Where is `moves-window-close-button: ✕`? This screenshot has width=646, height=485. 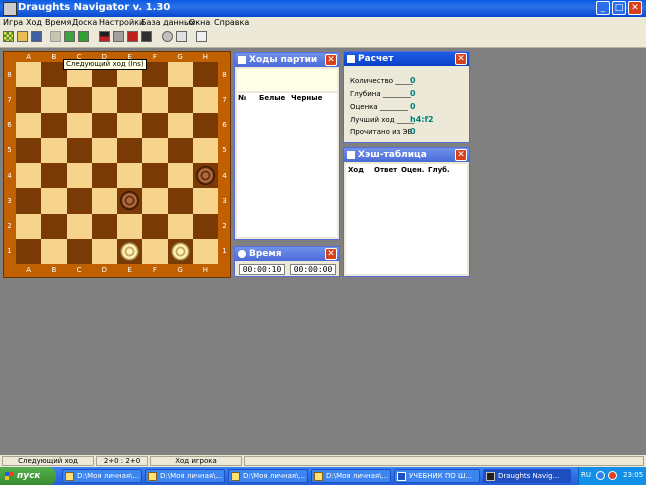
moves-window-close-button: ✕ is located at coordinates (331, 60).